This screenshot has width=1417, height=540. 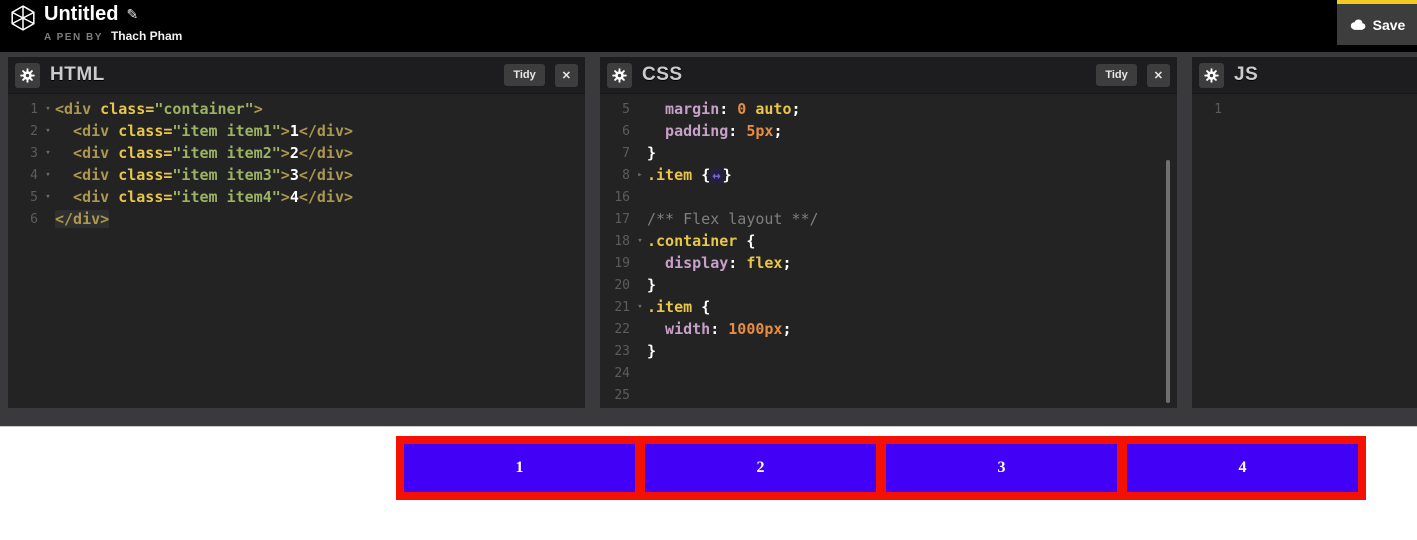 What do you see at coordinates (296, 75) in the screenshot?
I see `html-panel-header: HTML Tidy ✕` at bounding box center [296, 75].